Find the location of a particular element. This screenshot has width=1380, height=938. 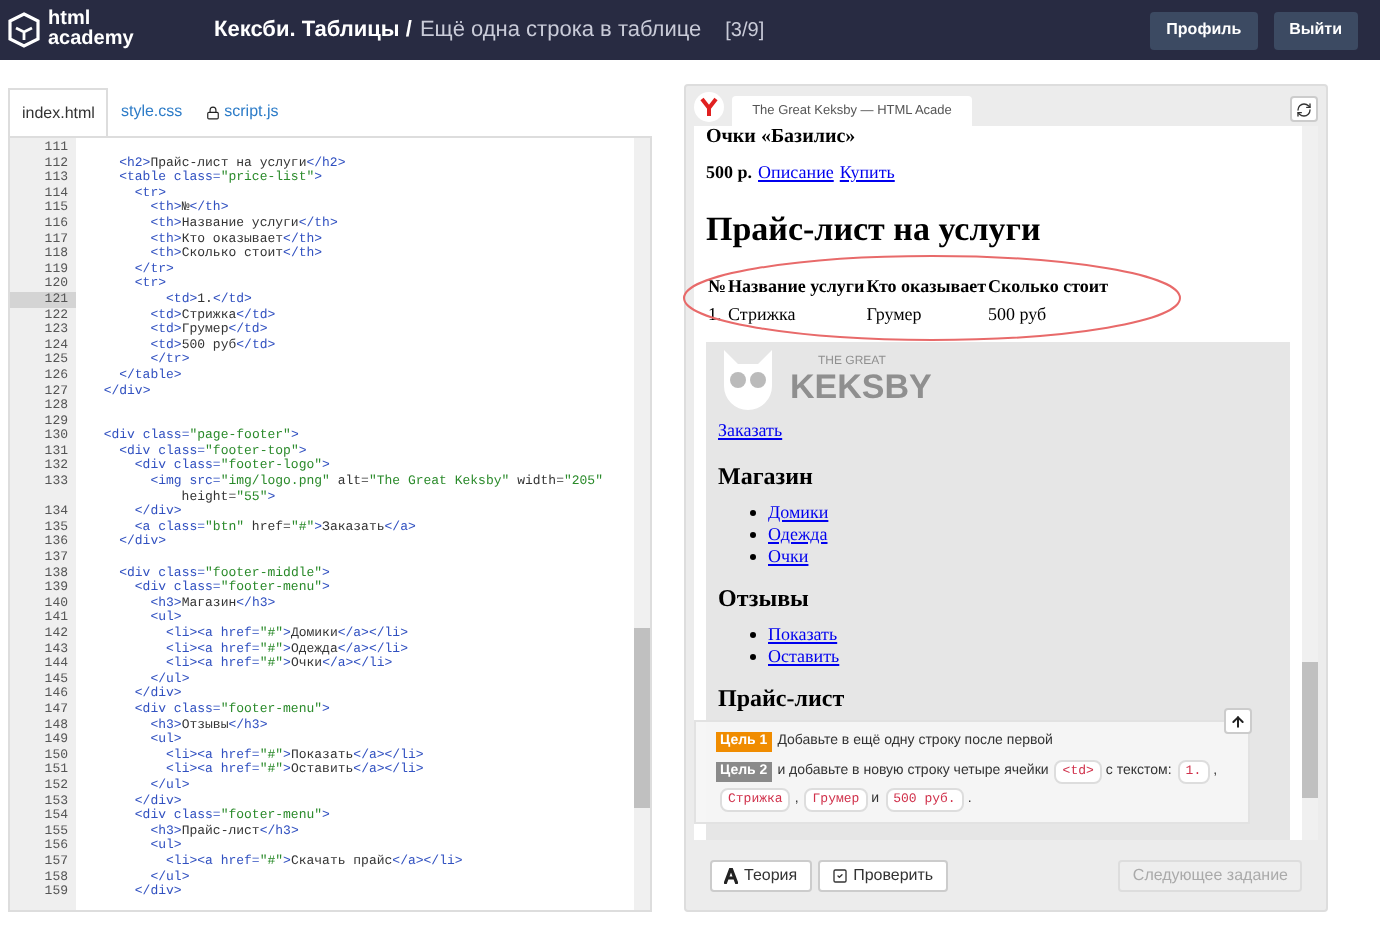

table-cell-text: 500 руб is located at coordinates (1018, 314).